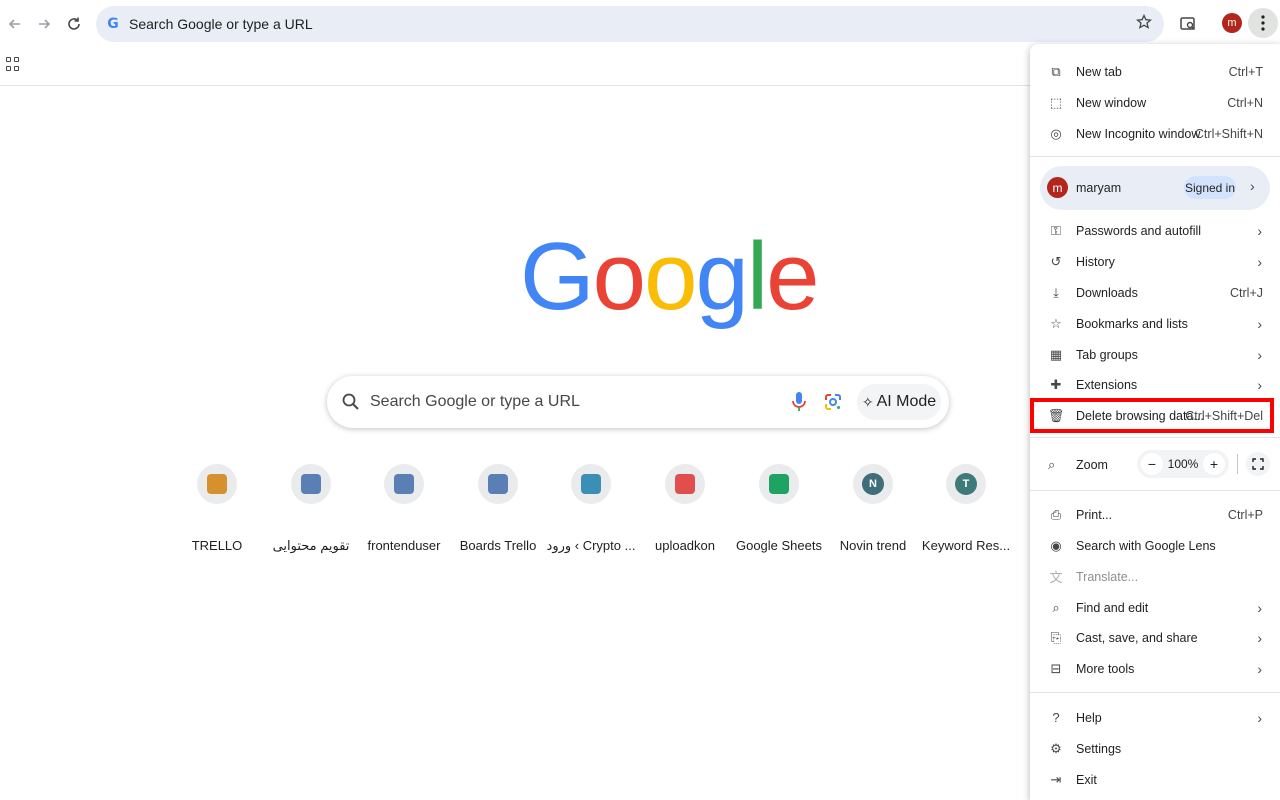 The image size is (1280, 800). I want to click on kebab-icon, so click(1263, 23).